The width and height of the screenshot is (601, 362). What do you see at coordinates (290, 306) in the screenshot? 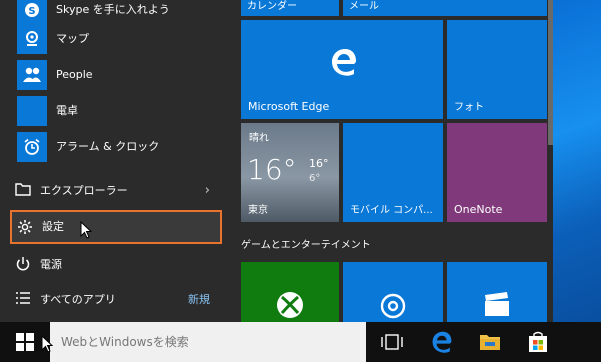
I see `xbox-icon` at bounding box center [290, 306].